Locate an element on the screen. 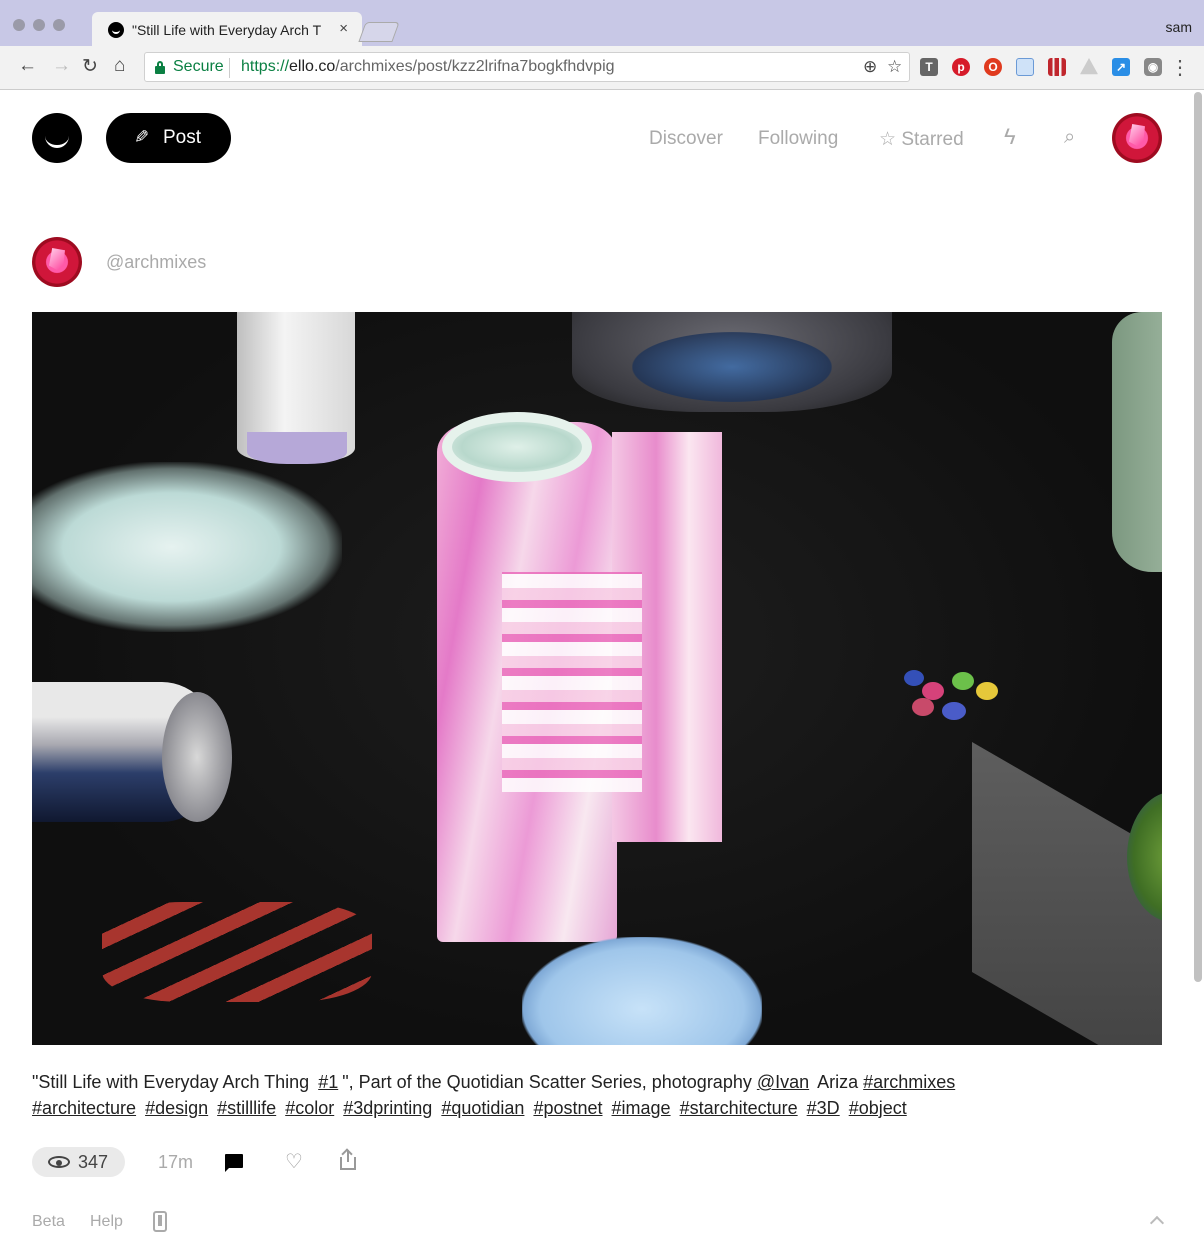 This screenshot has height=1237, width=1204. secure-label: Secure is located at coordinates (198, 66).